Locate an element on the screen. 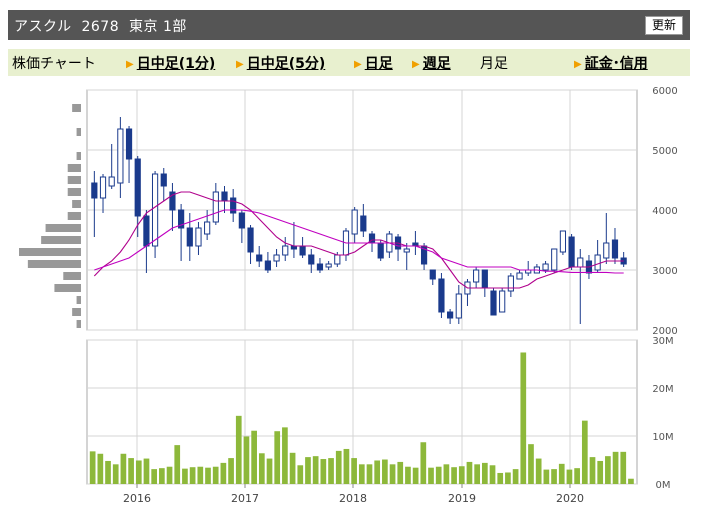 The height and width of the screenshot is (521, 702). x-tick-label: 2016 is located at coordinates (137, 498).